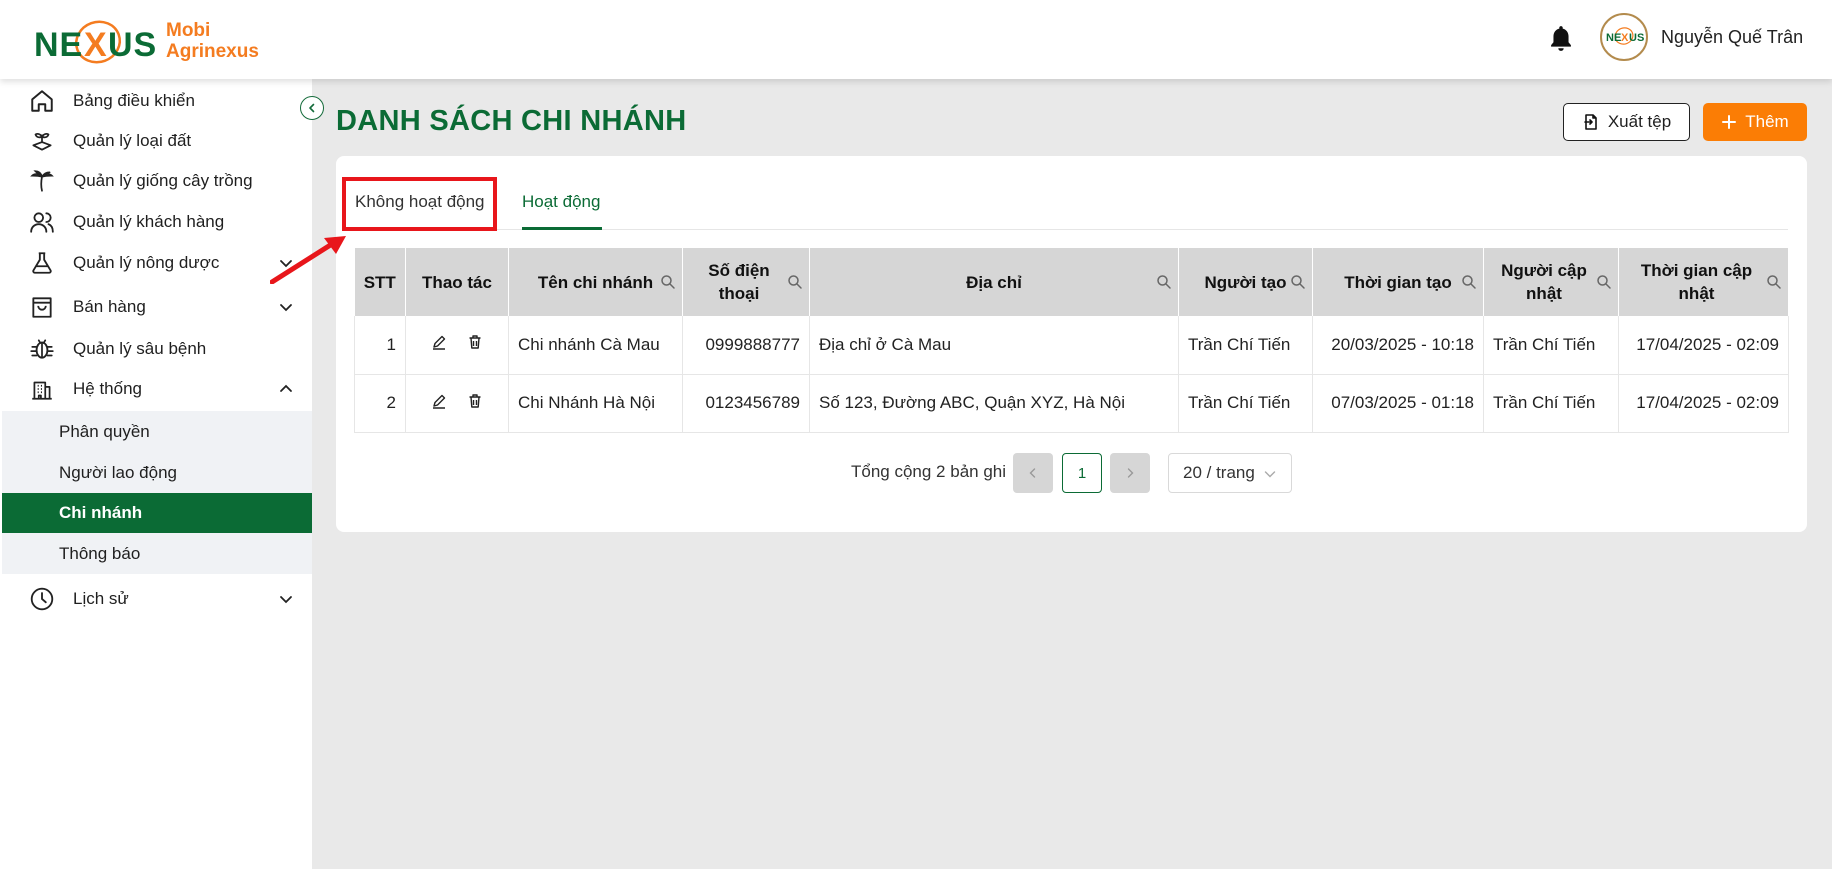 The height and width of the screenshot is (869, 1832). I want to click on sidebar-item-dashboard: Bảng điều khiển, so click(156, 101).